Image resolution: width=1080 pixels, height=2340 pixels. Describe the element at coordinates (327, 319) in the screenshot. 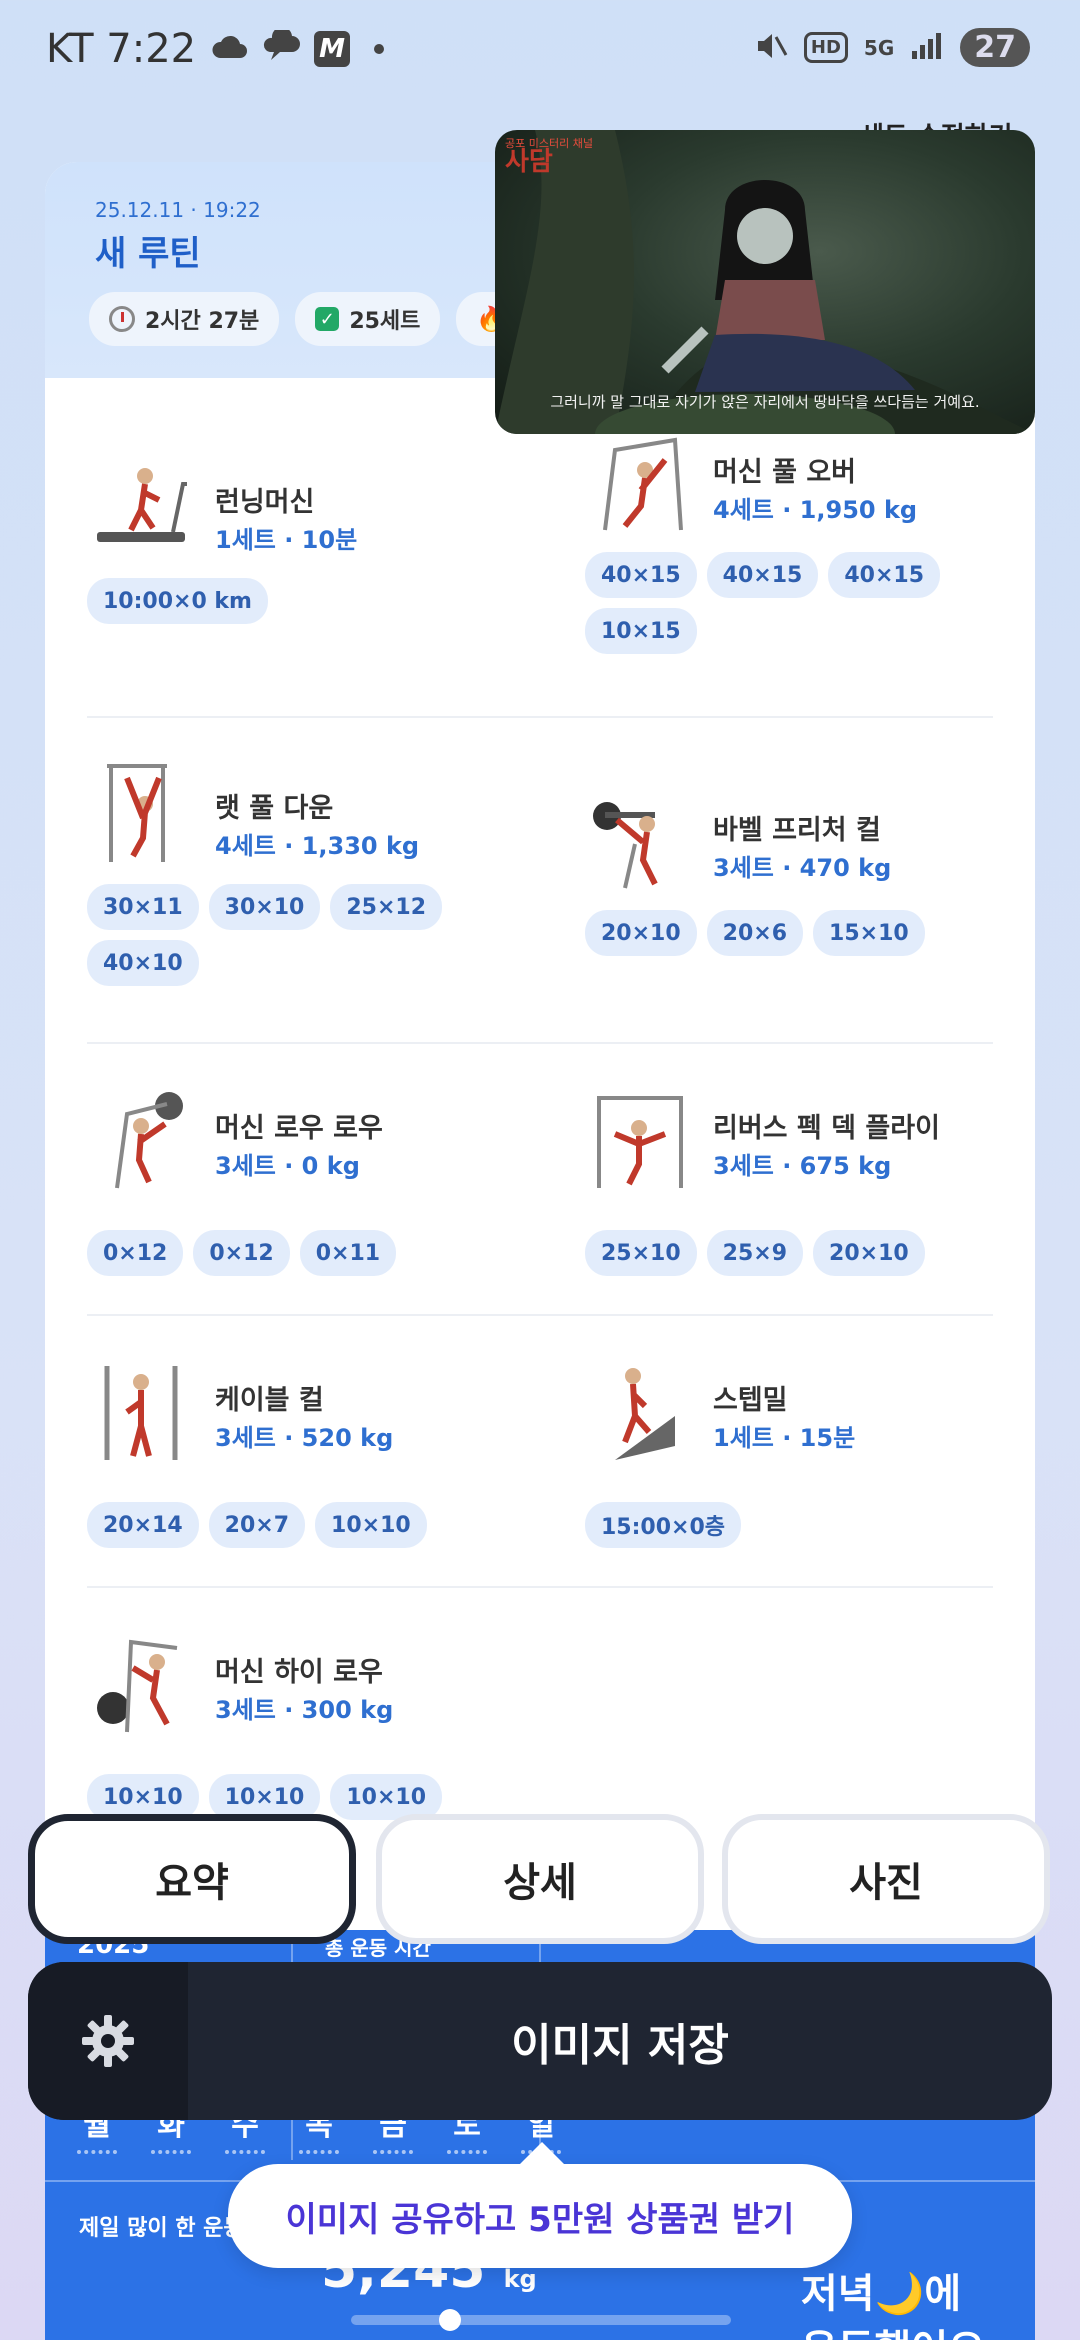

I see `check-icon: ✓` at that location.